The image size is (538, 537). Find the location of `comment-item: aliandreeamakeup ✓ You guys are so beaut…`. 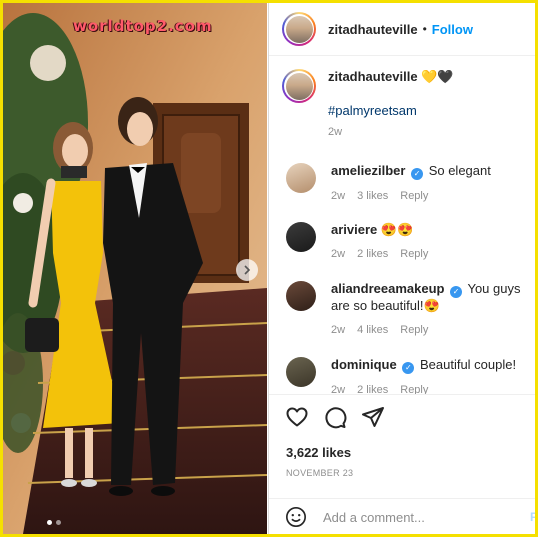

comment-item: aliandreeamakeup ✓ You guys are so beaut… is located at coordinates (408, 309).